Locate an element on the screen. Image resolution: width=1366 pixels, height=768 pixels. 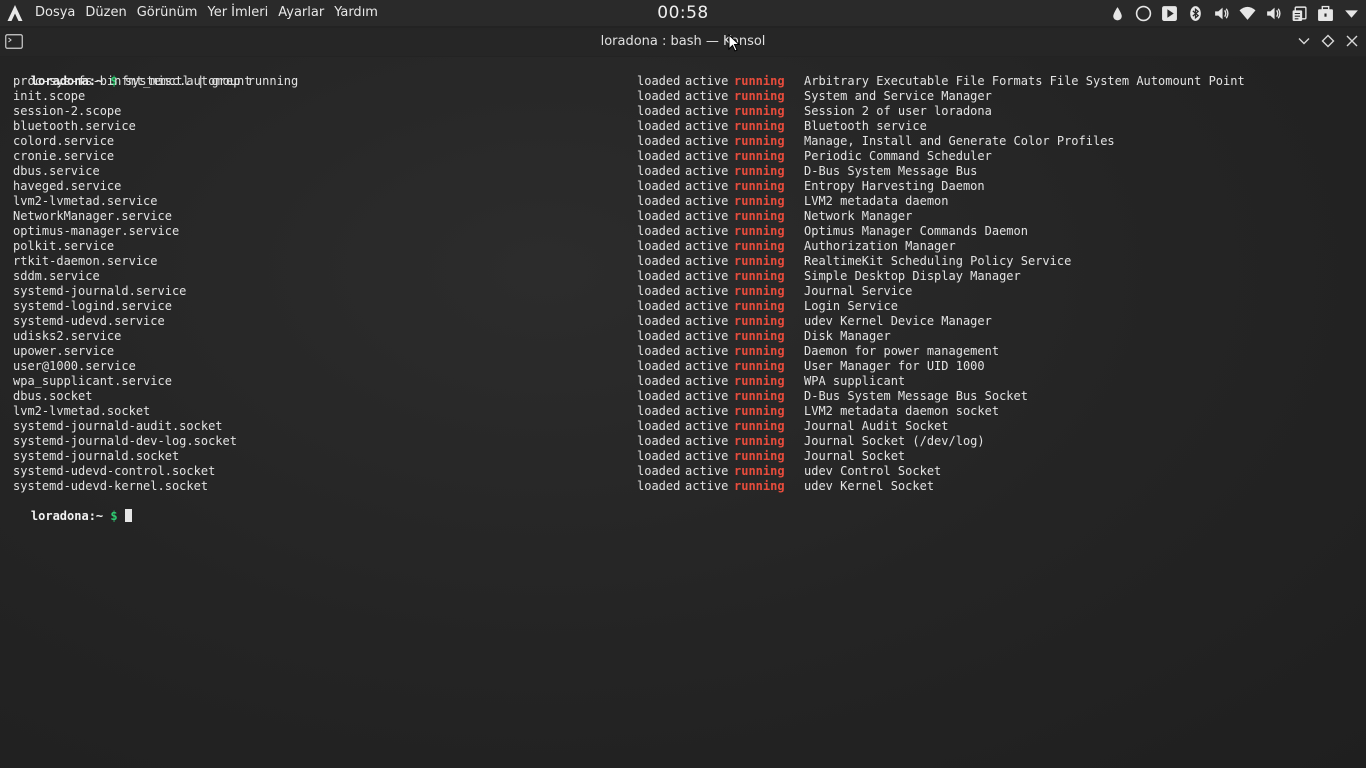
unit-name: lvm2-lvmetad.socket is located at coordinates (82, 411).